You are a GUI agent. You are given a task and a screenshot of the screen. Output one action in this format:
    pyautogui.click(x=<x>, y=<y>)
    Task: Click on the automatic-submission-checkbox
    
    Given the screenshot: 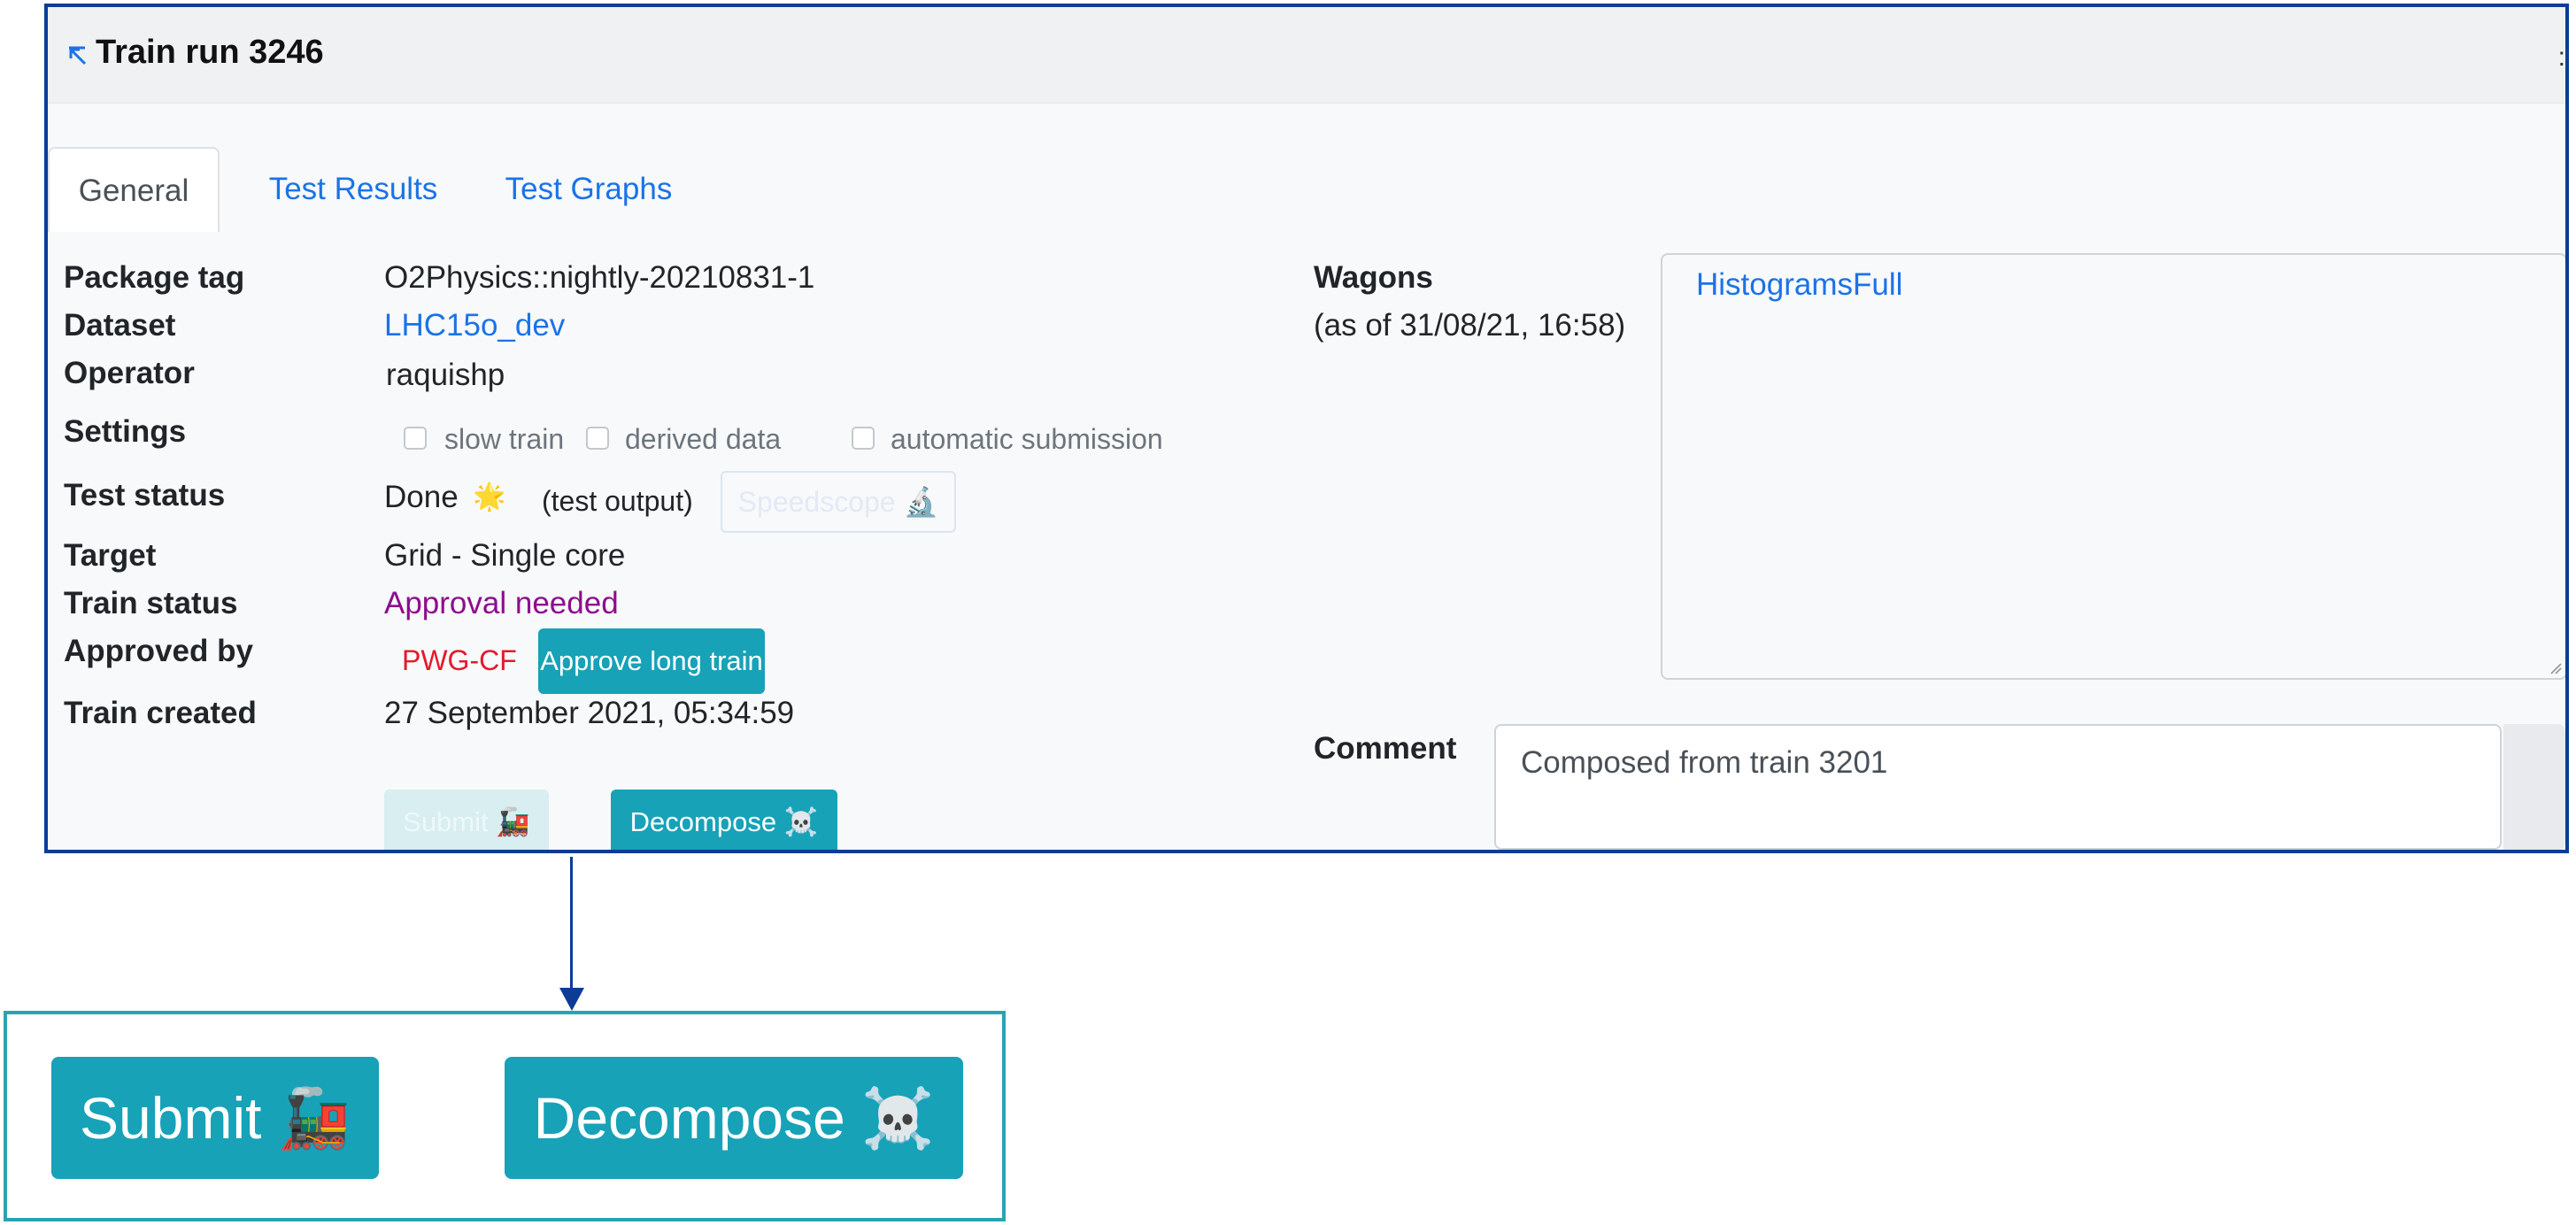 What is the action you would take?
    pyautogui.click(x=863, y=438)
    